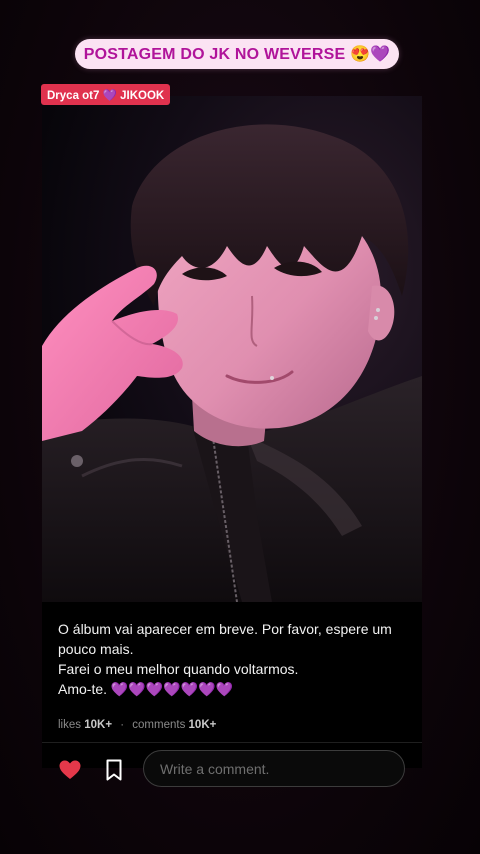  What do you see at coordinates (159, 725) in the screenshot?
I see `comments-label: comments` at bounding box center [159, 725].